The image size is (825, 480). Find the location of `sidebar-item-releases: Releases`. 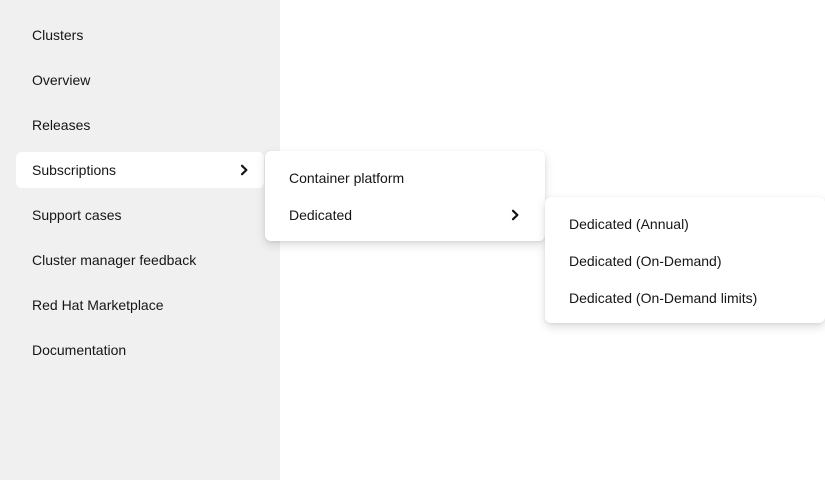

sidebar-item-releases: Releases is located at coordinates (140, 125).